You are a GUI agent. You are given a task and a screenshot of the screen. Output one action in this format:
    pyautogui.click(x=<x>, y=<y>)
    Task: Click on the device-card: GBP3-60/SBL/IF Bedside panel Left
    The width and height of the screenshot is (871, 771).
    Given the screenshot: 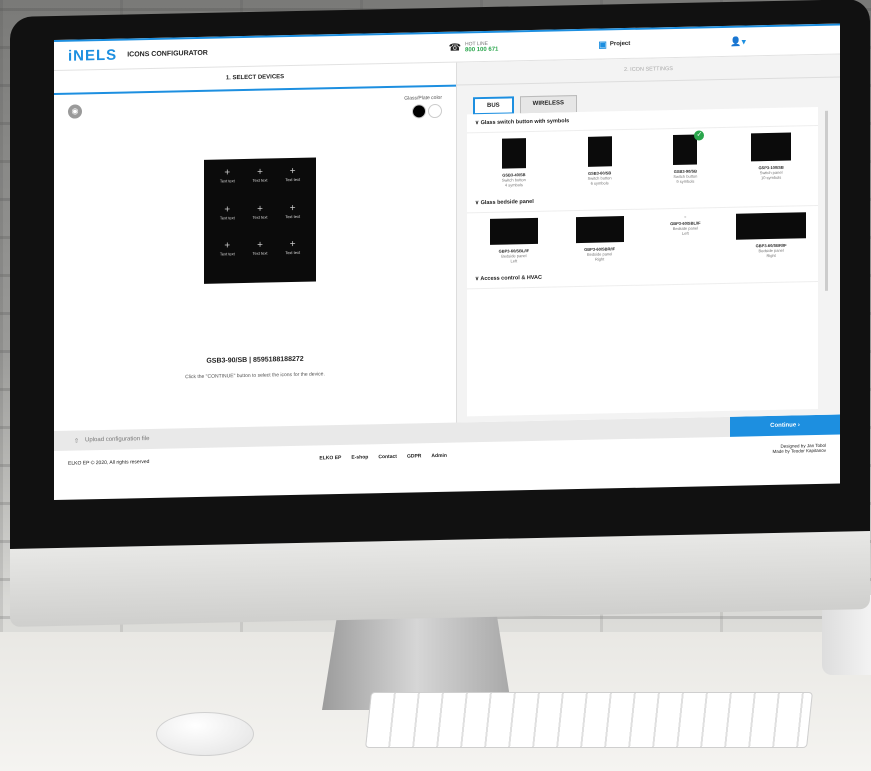 What is the action you would take?
    pyautogui.click(x=514, y=240)
    